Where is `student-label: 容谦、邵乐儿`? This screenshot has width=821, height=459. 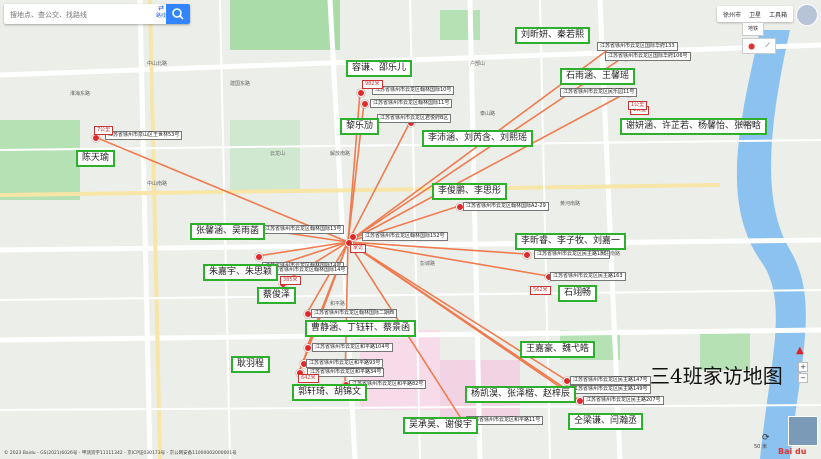
student-label: 容谦、邵乐儿 is located at coordinates (379, 68).